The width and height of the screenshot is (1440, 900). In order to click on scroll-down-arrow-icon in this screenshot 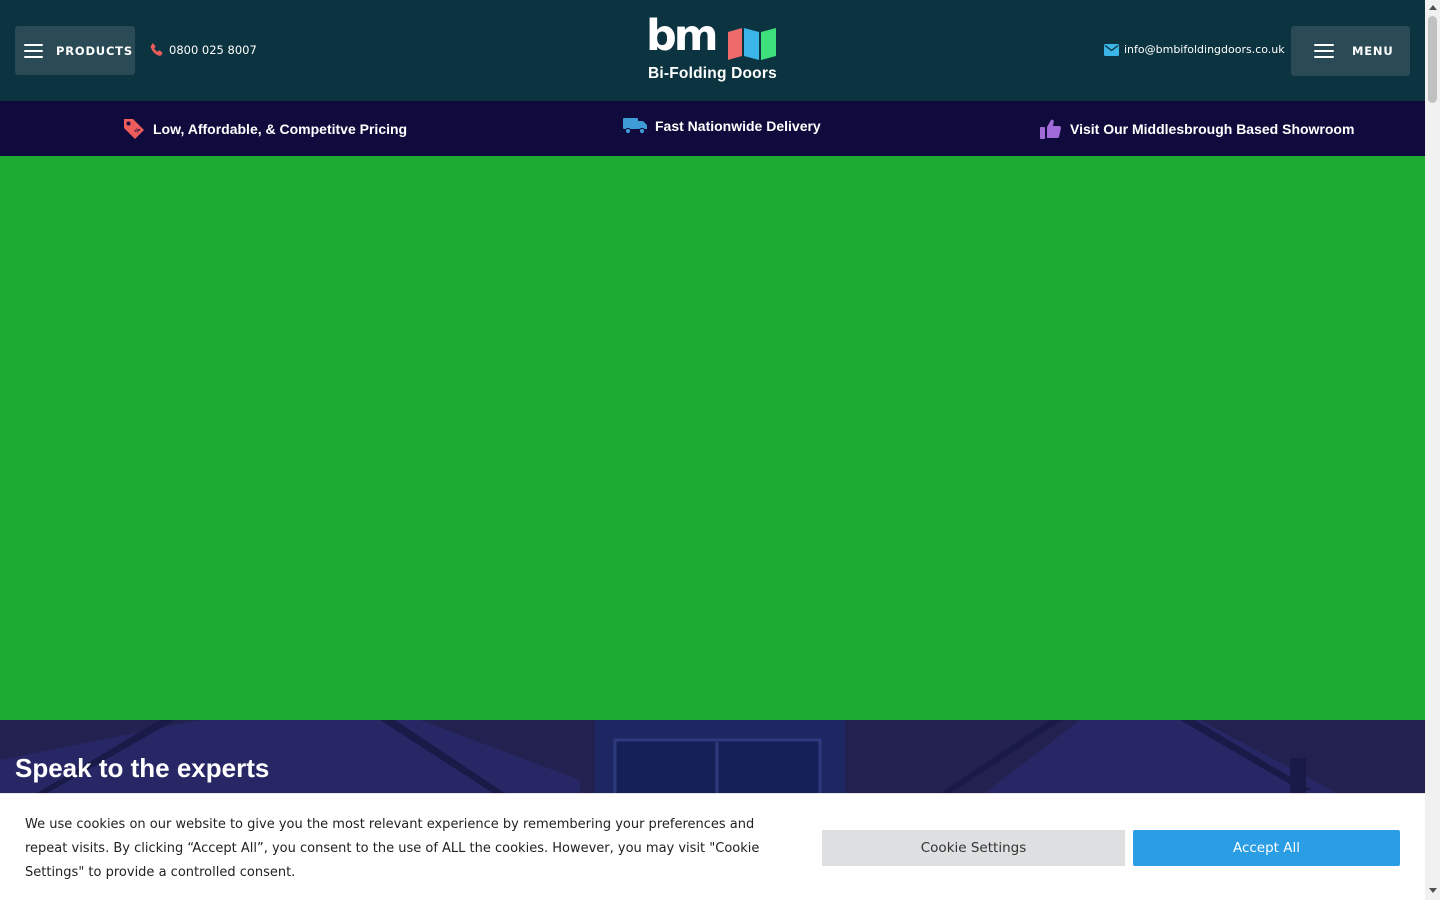, I will do `click(1432, 890)`.